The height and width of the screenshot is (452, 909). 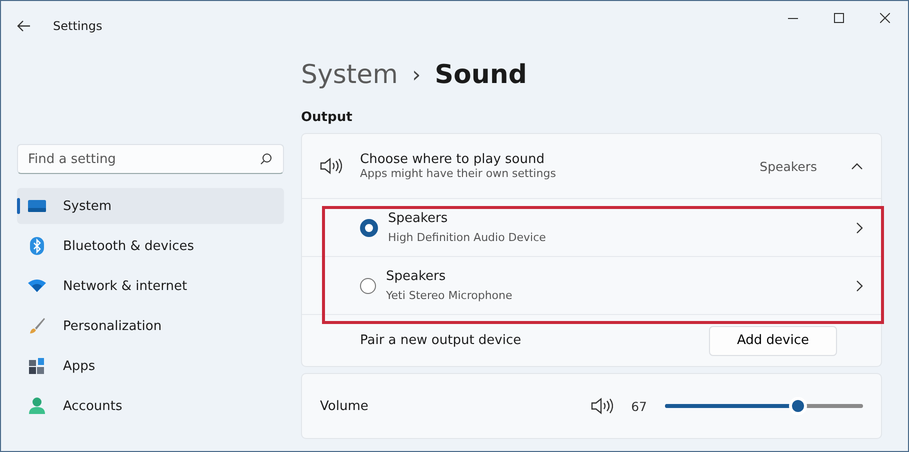 What do you see at coordinates (591, 227) in the screenshot?
I see `device-option: Speakers High Definition Audio Device` at bounding box center [591, 227].